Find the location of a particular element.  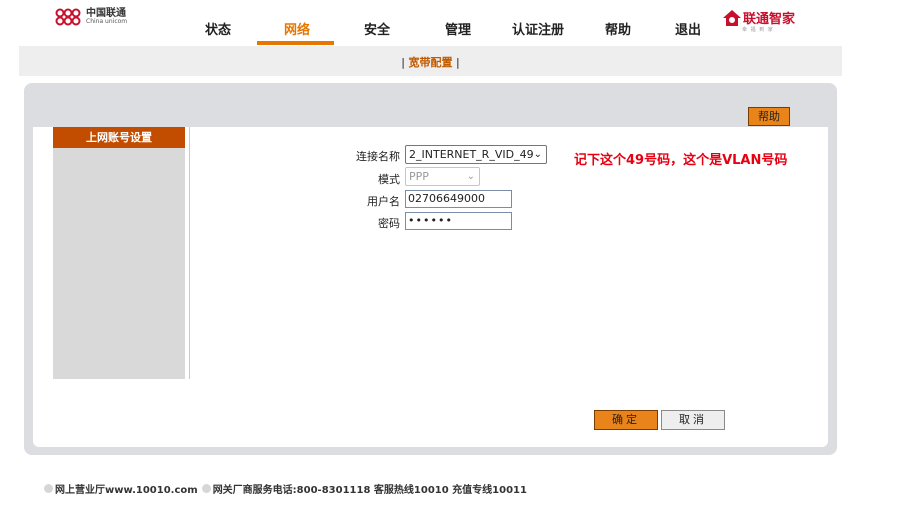

footer-website: 网上营业厅www.10010.com is located at coordinates (126, 490).